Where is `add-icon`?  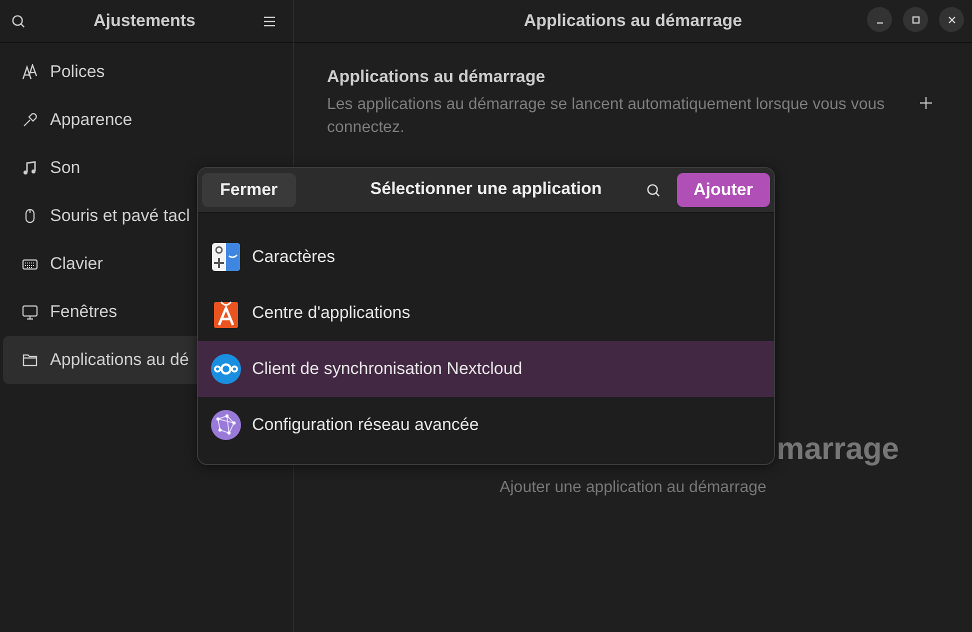
add-icon is located at coordinates (926, 103).